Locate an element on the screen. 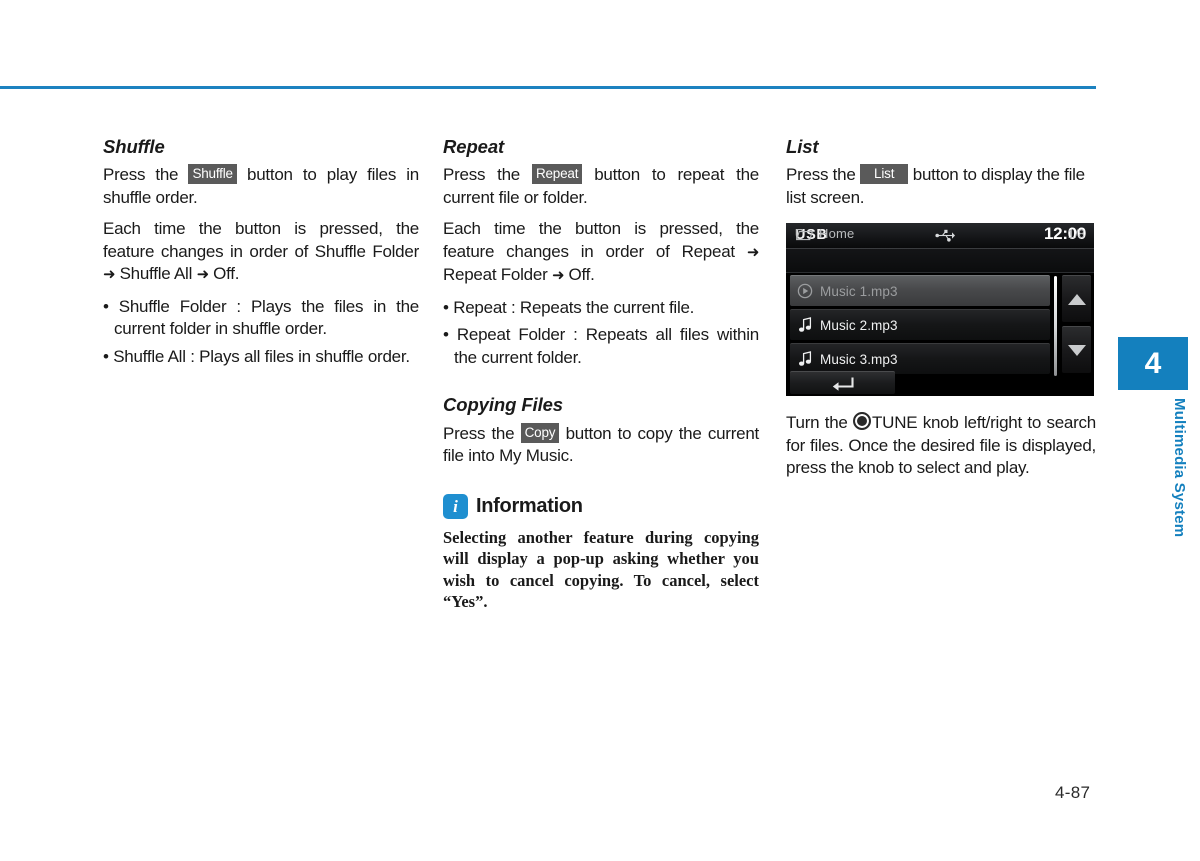  folder-icon is located at coordinates (804, 235).